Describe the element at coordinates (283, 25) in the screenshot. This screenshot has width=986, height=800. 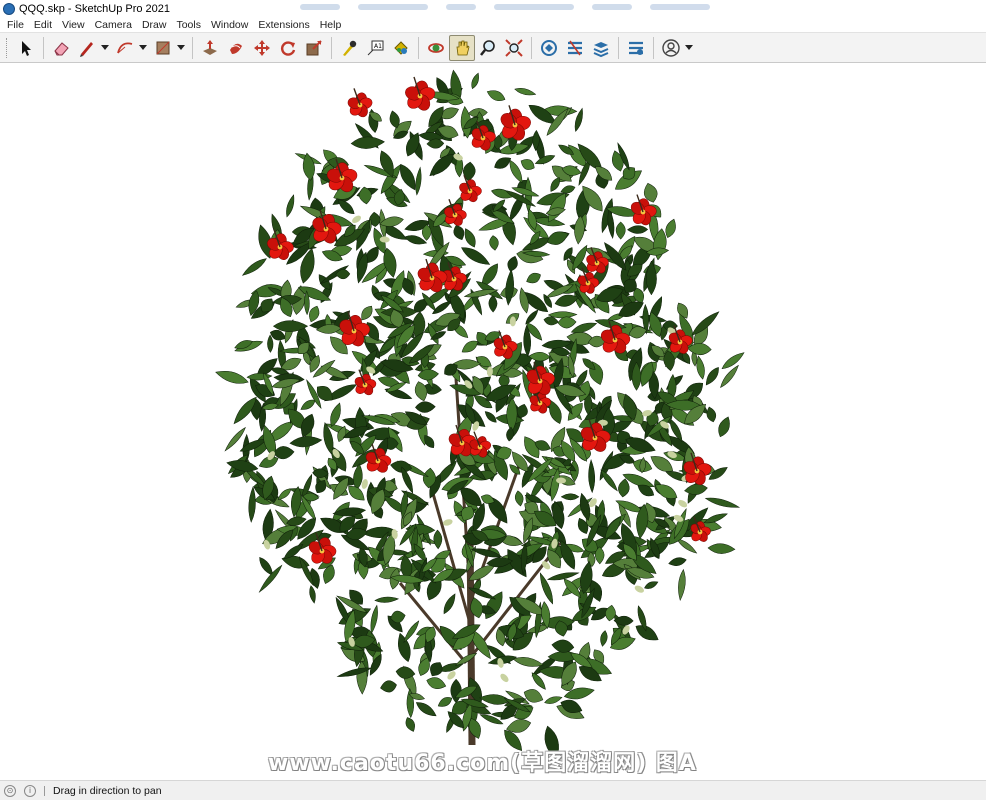
I see `menu-extensions: Extensions` at that location.